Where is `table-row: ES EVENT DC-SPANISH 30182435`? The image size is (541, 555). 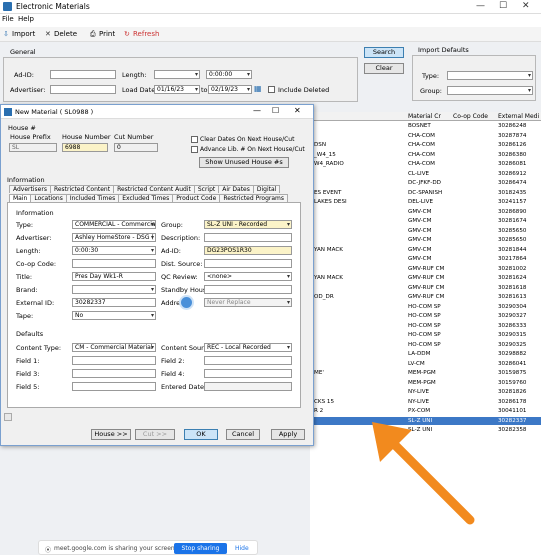
table-row: ES EVENT DC-SPANISH 30182435 is located at coordinates (425, 193).